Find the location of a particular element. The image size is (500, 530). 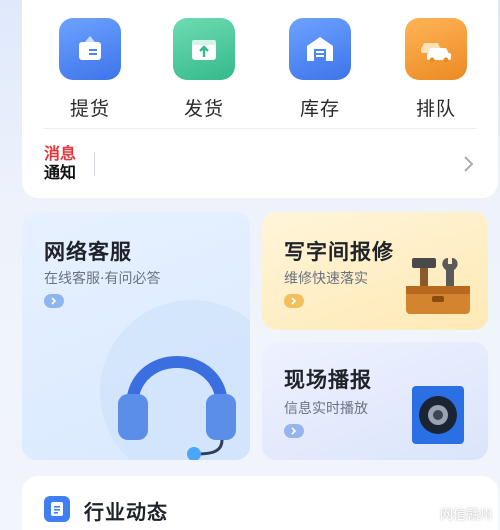

notice-logo: 消息 通知 is located at coordinates (64, 163).